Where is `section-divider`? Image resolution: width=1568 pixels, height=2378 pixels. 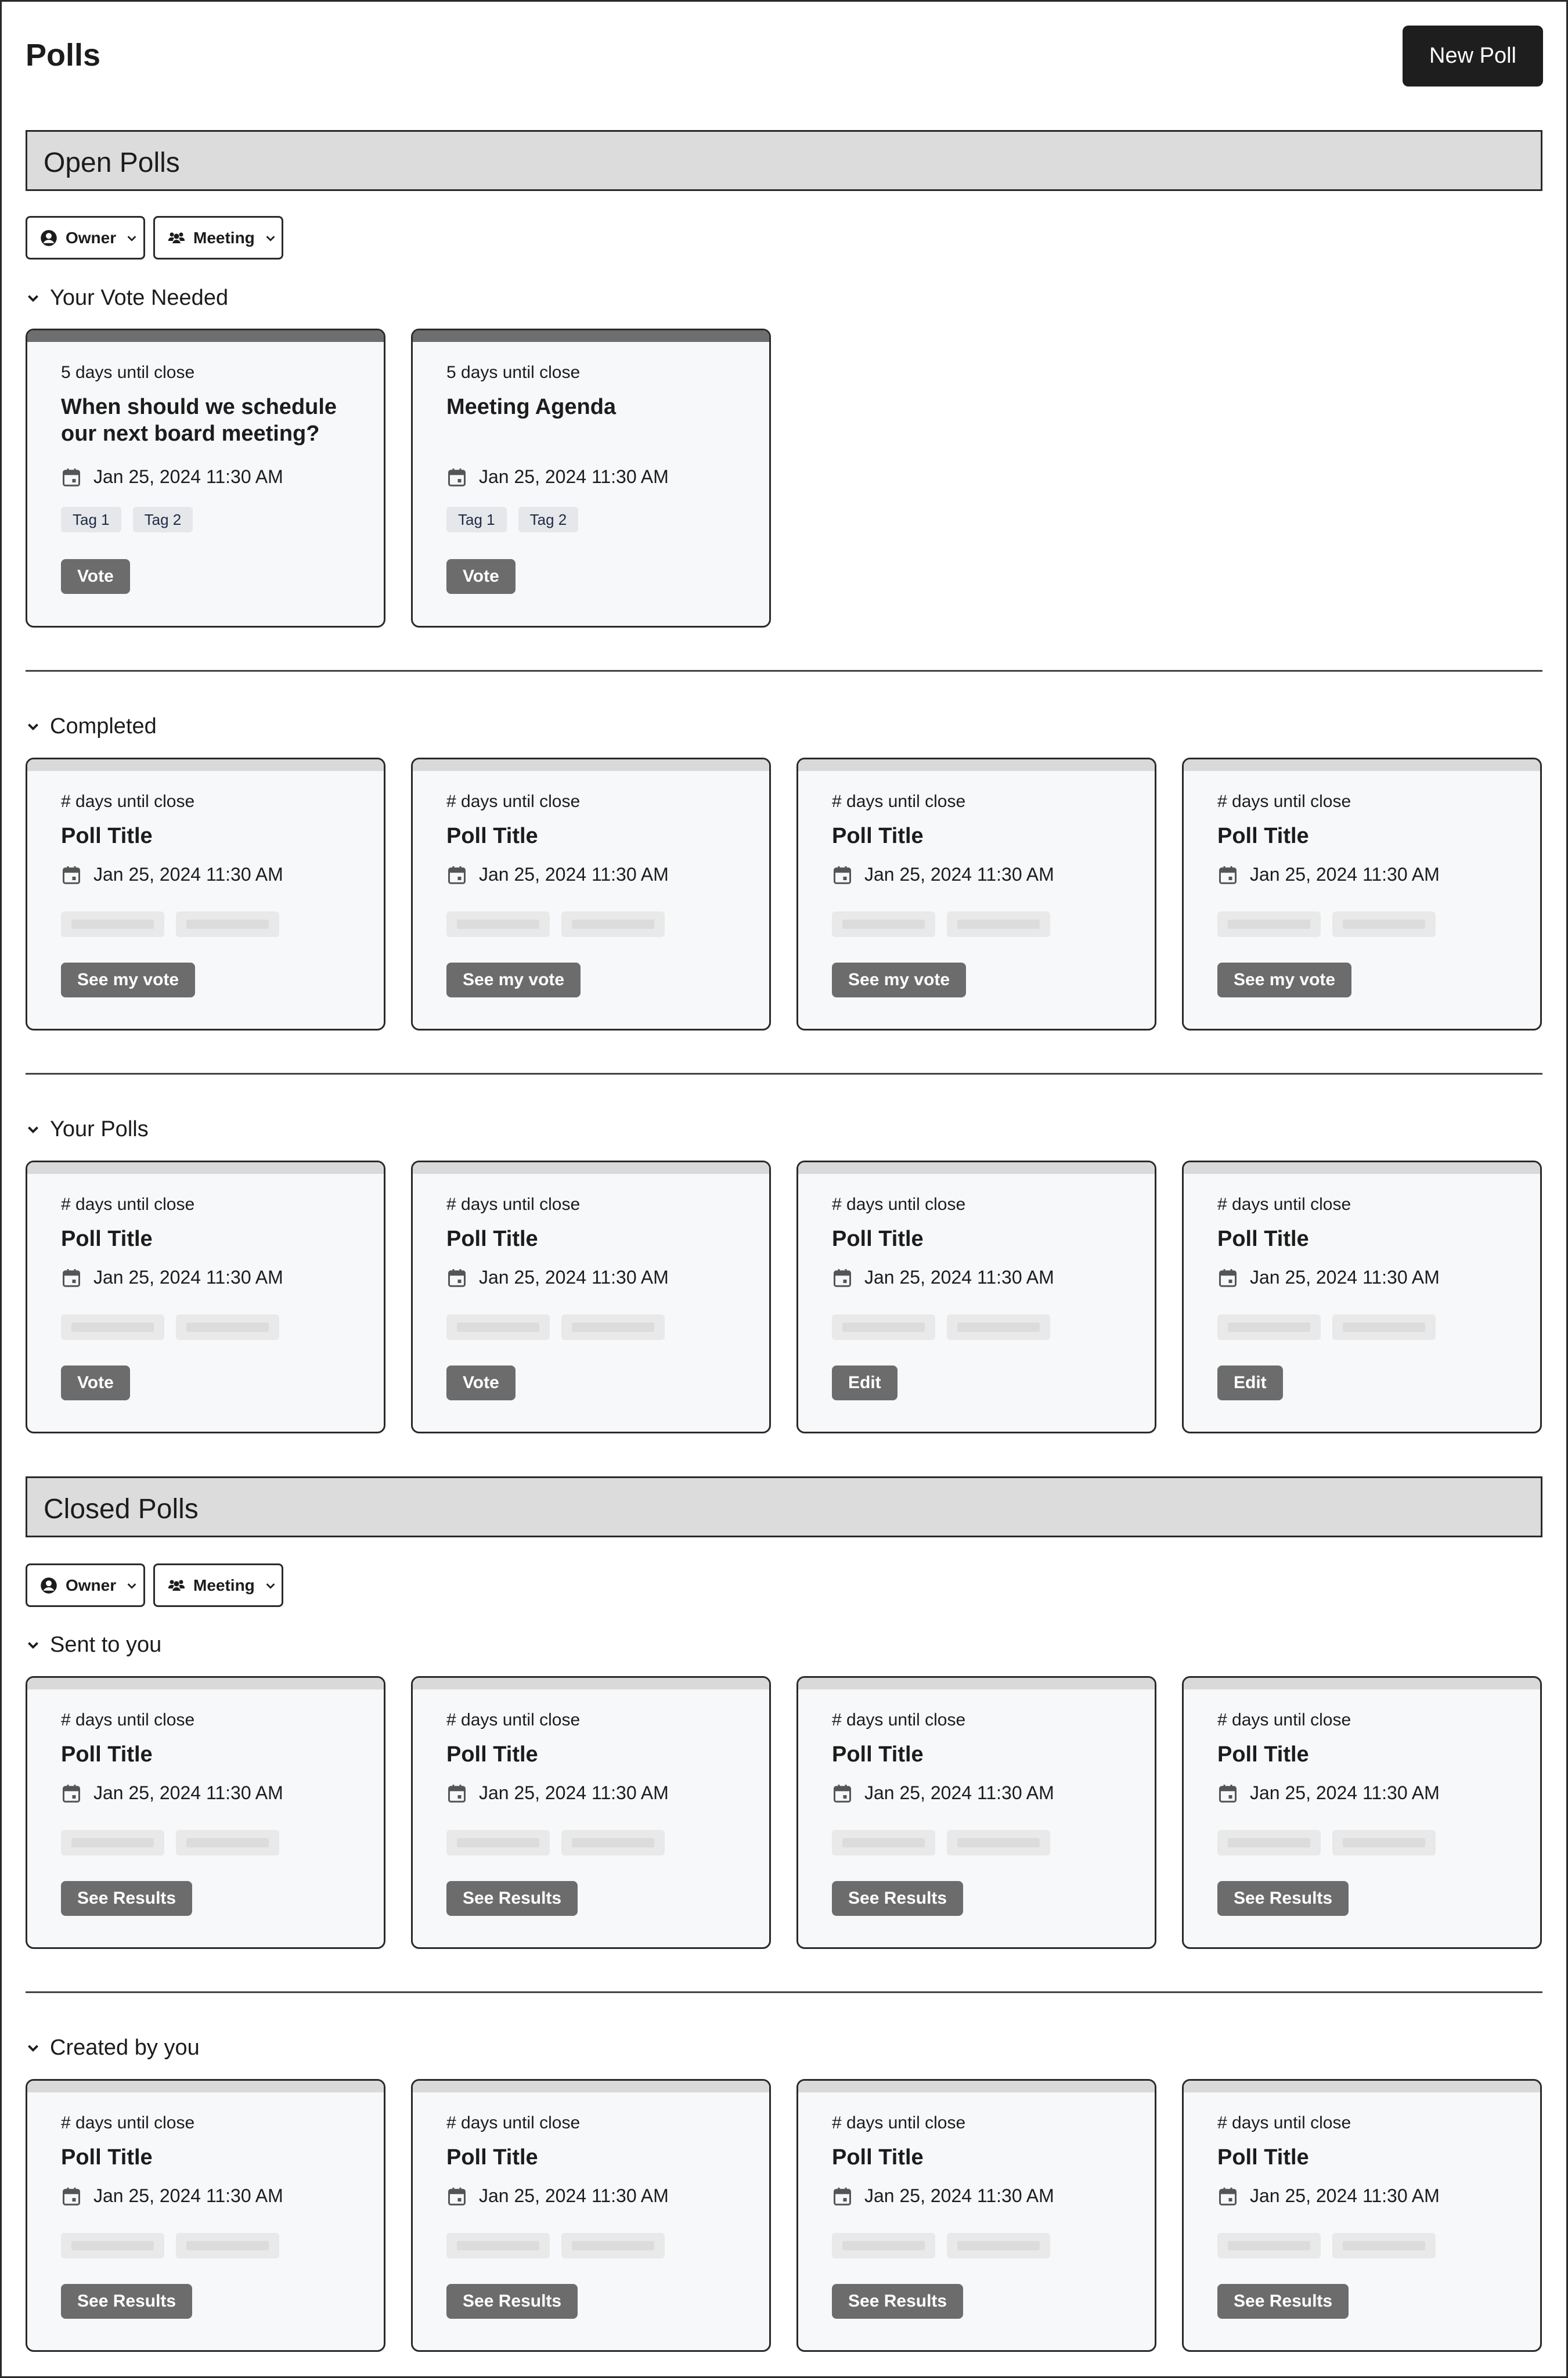 section-divider is located at coordinates (784, 1074).